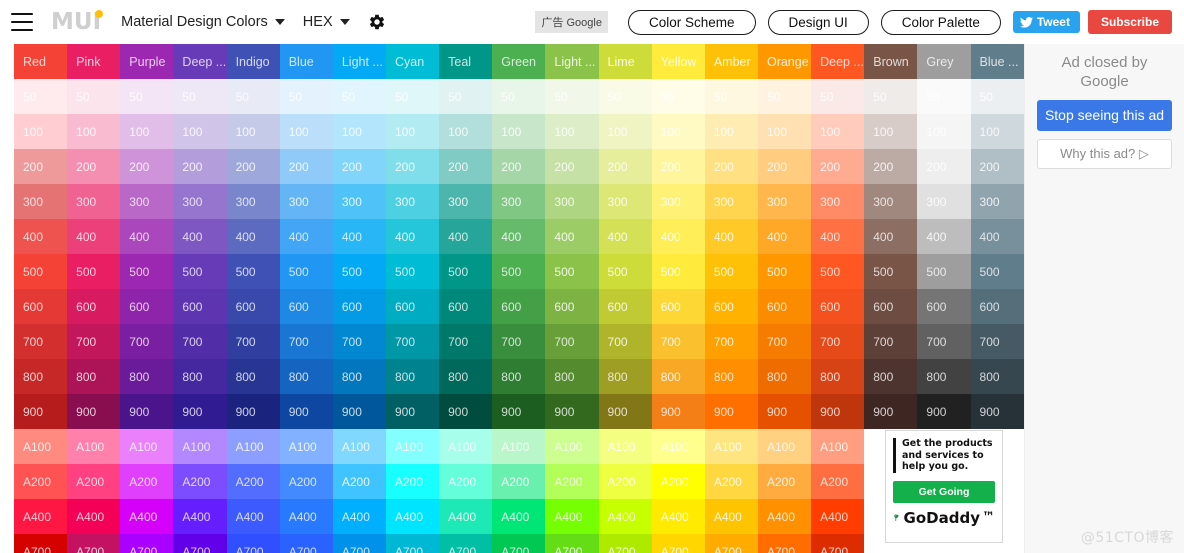  Describe the element at coordinates (253, 481) in the screenshot. I see `color-swatch-indigo-A200: A200` at that location.